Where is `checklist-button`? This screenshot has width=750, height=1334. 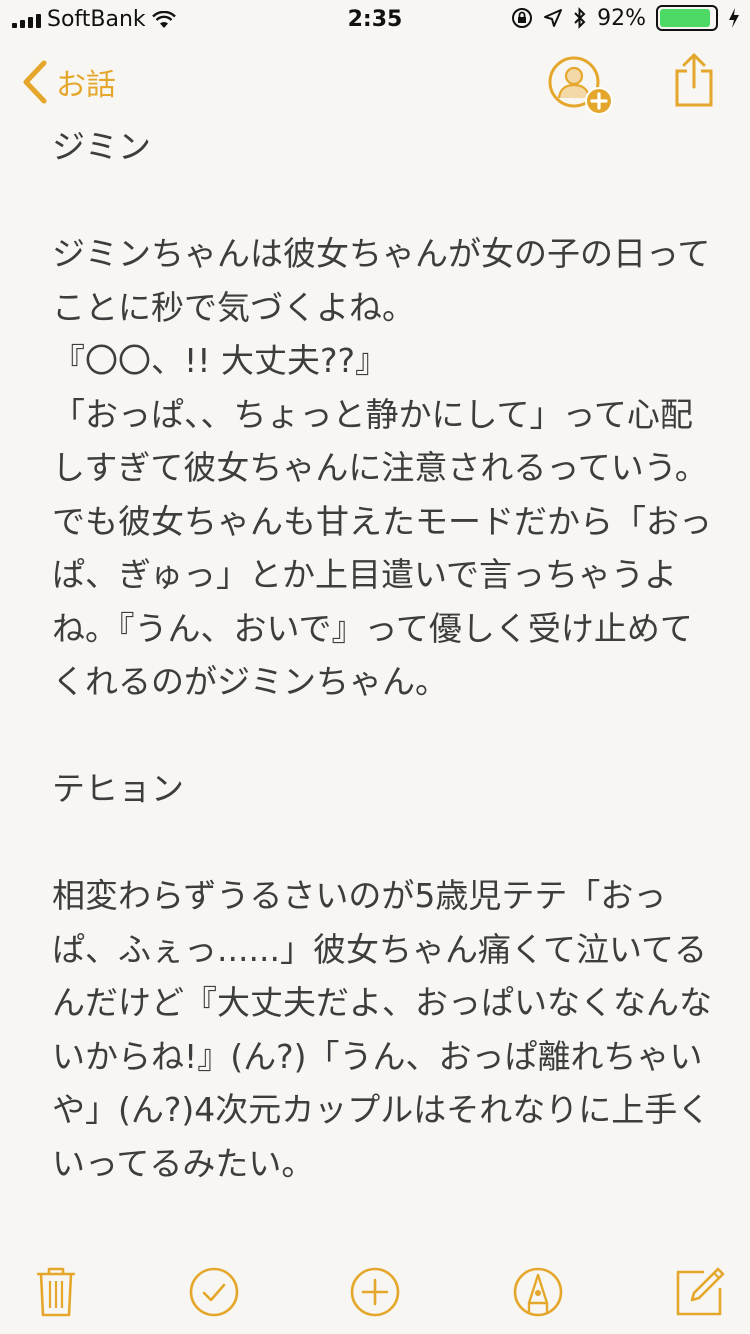 checklist-button is located at coordinates (214, 1292).